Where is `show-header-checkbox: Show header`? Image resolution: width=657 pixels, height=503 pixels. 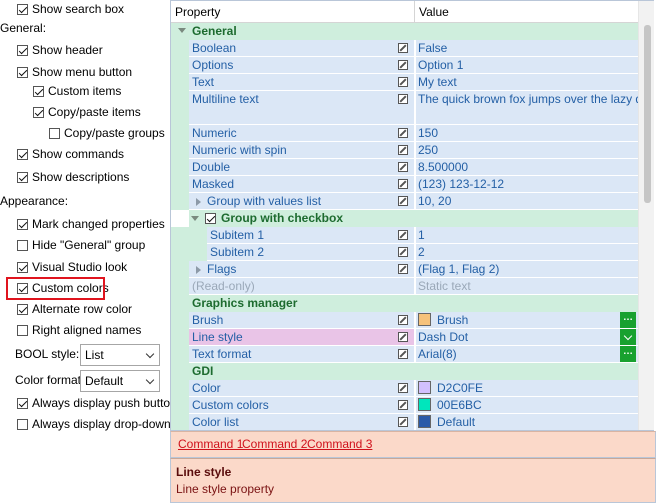 show-header-checkbox: Show header is located at coordinates (60, 50).